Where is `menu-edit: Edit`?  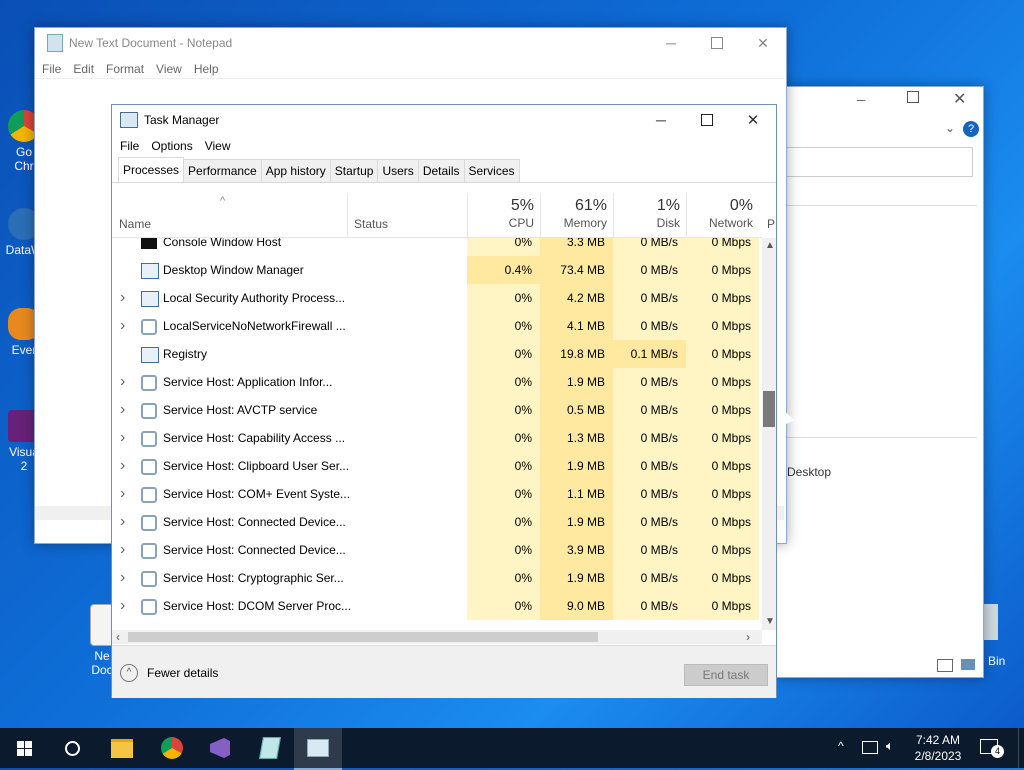 menu-edit: Edit is located at coordinates (83, 69).